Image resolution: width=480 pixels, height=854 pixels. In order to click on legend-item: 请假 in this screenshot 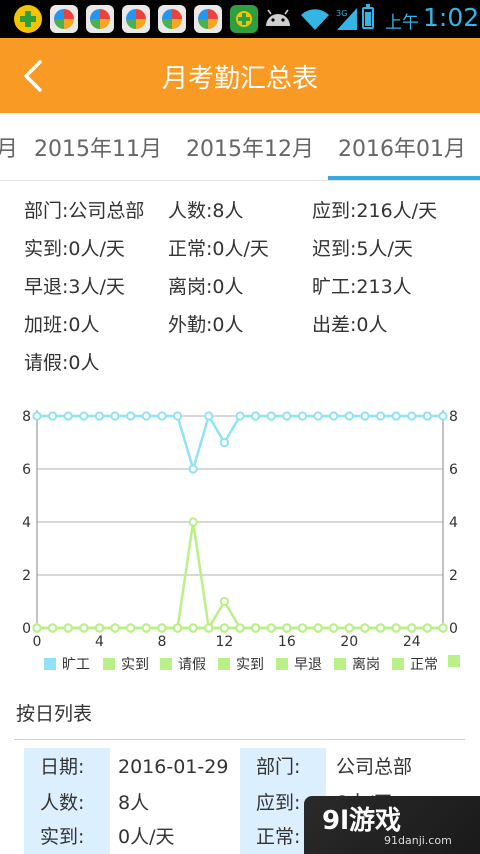, I will do `click(183, 664)`.